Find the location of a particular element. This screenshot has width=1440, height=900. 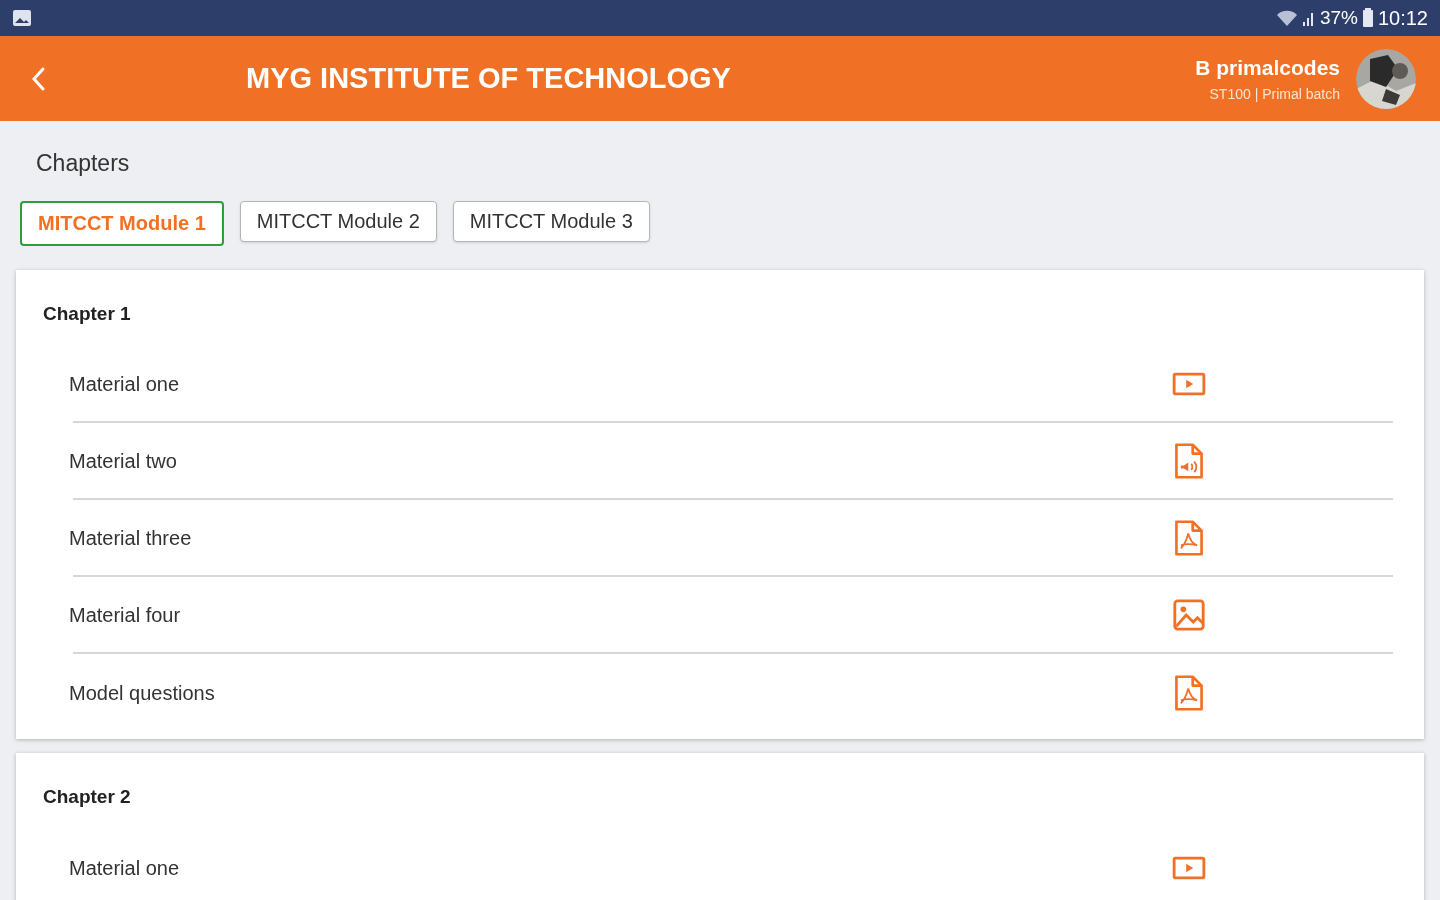

user-name: B primalcodes is located at coordinates (1267, 68).